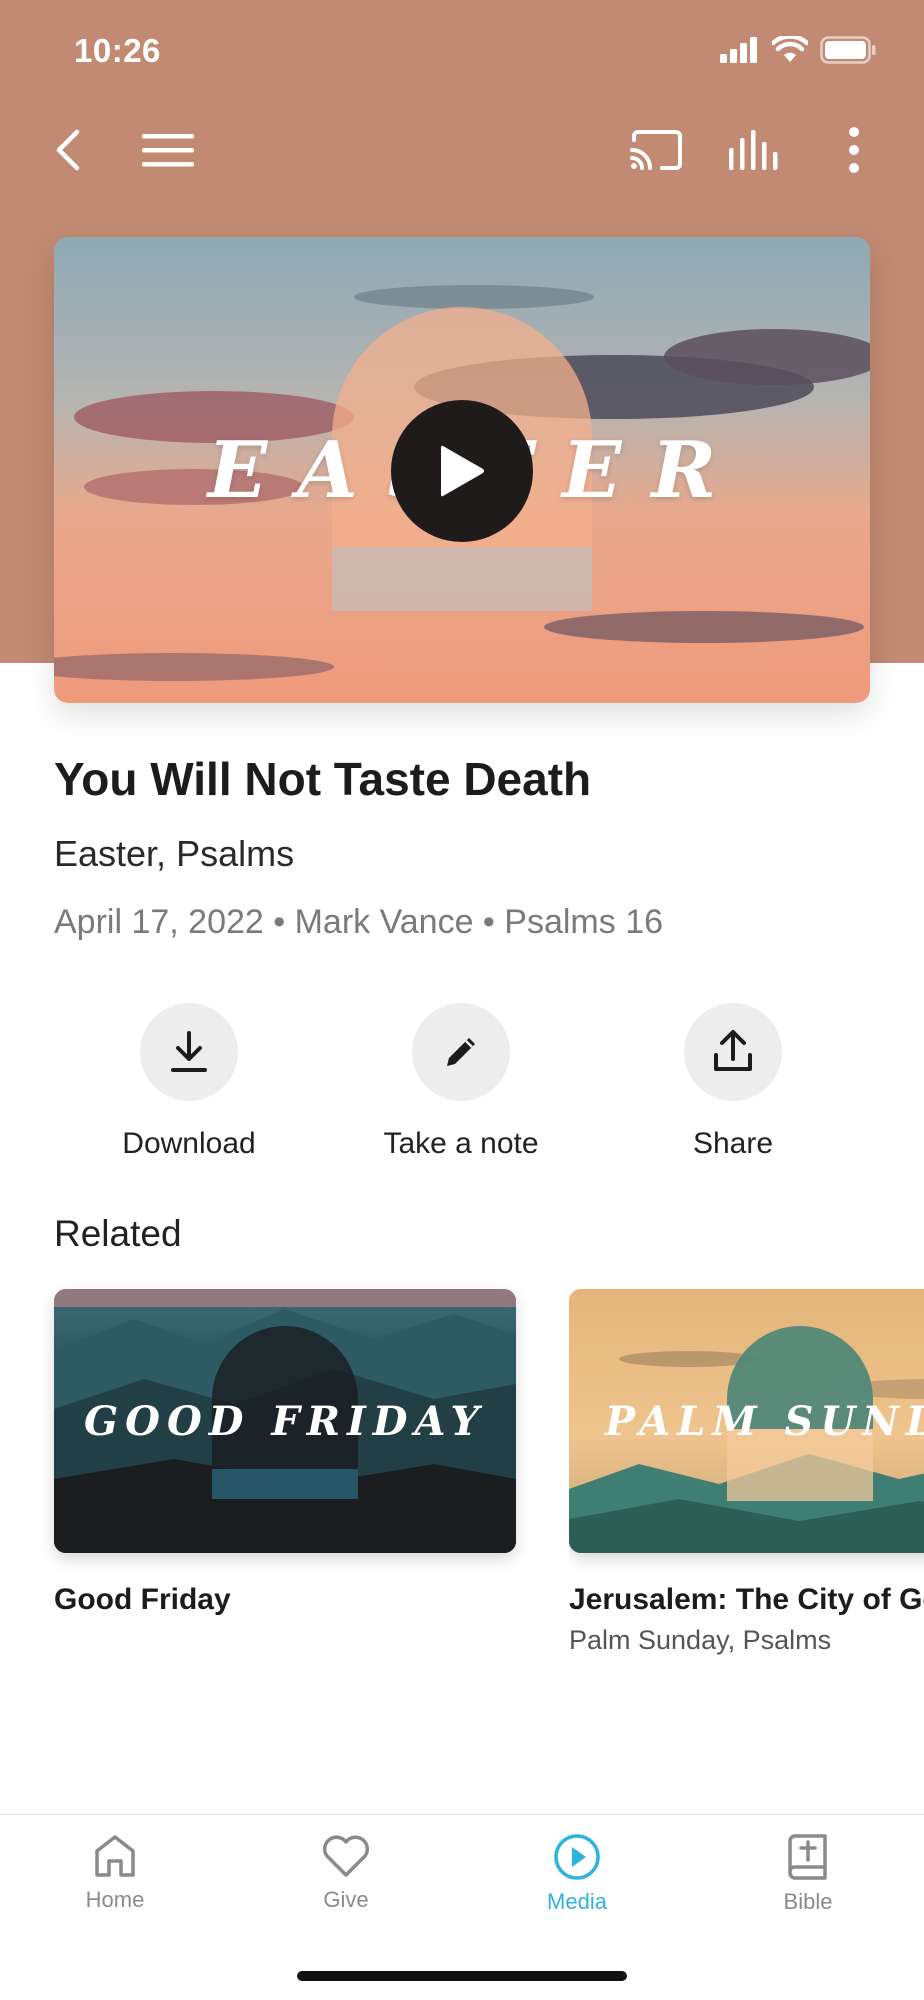 The height and width of the screenshot is (2000, 924). What do you see at coordinates (461, 1143) in the screenshot?
I see `take-note-label: Take a note` at bounding box center [461, 1143].